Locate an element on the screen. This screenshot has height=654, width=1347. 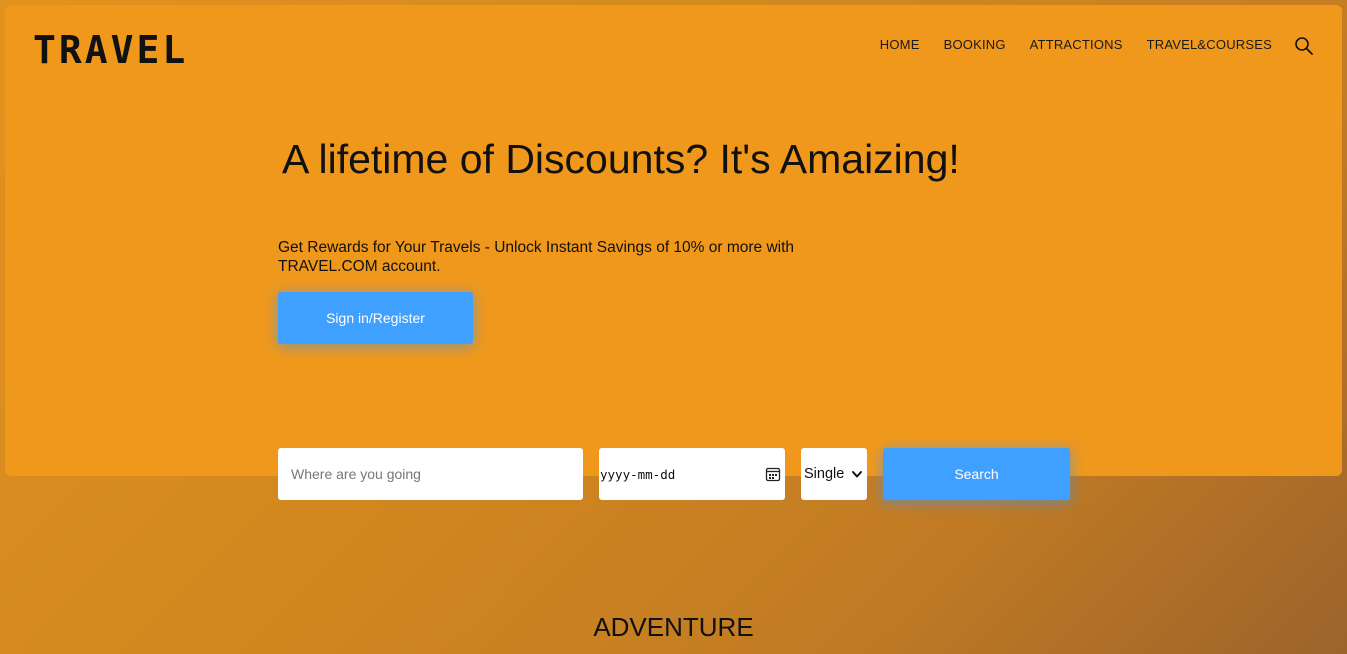
site-logo: TRAVEL is located at coordinates (110, 50).